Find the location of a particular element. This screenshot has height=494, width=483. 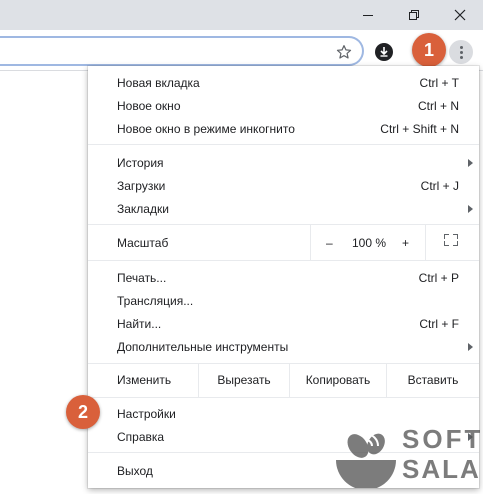

close-button is located at coordinates (460, 15).